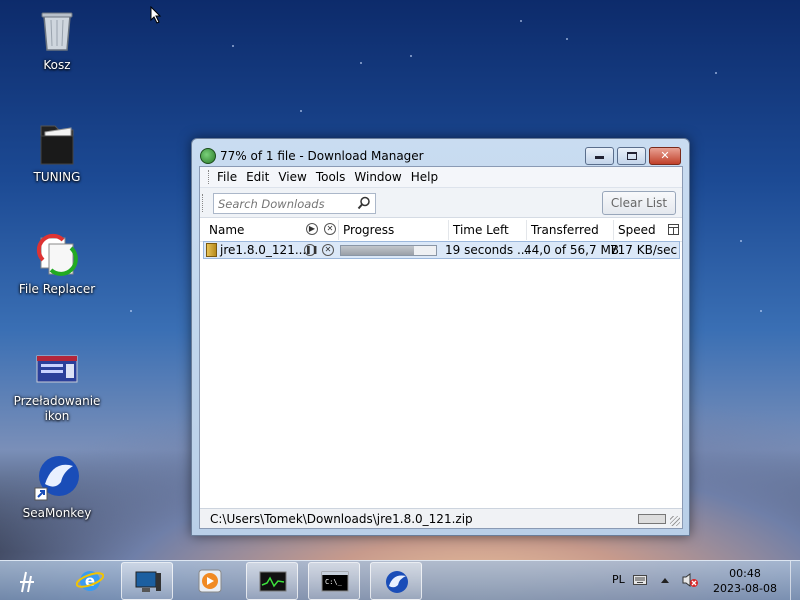 Image resolution: width=800 pixels, height=600 pixels. I want to click on menu-edit: Edit, so click(257, 177).